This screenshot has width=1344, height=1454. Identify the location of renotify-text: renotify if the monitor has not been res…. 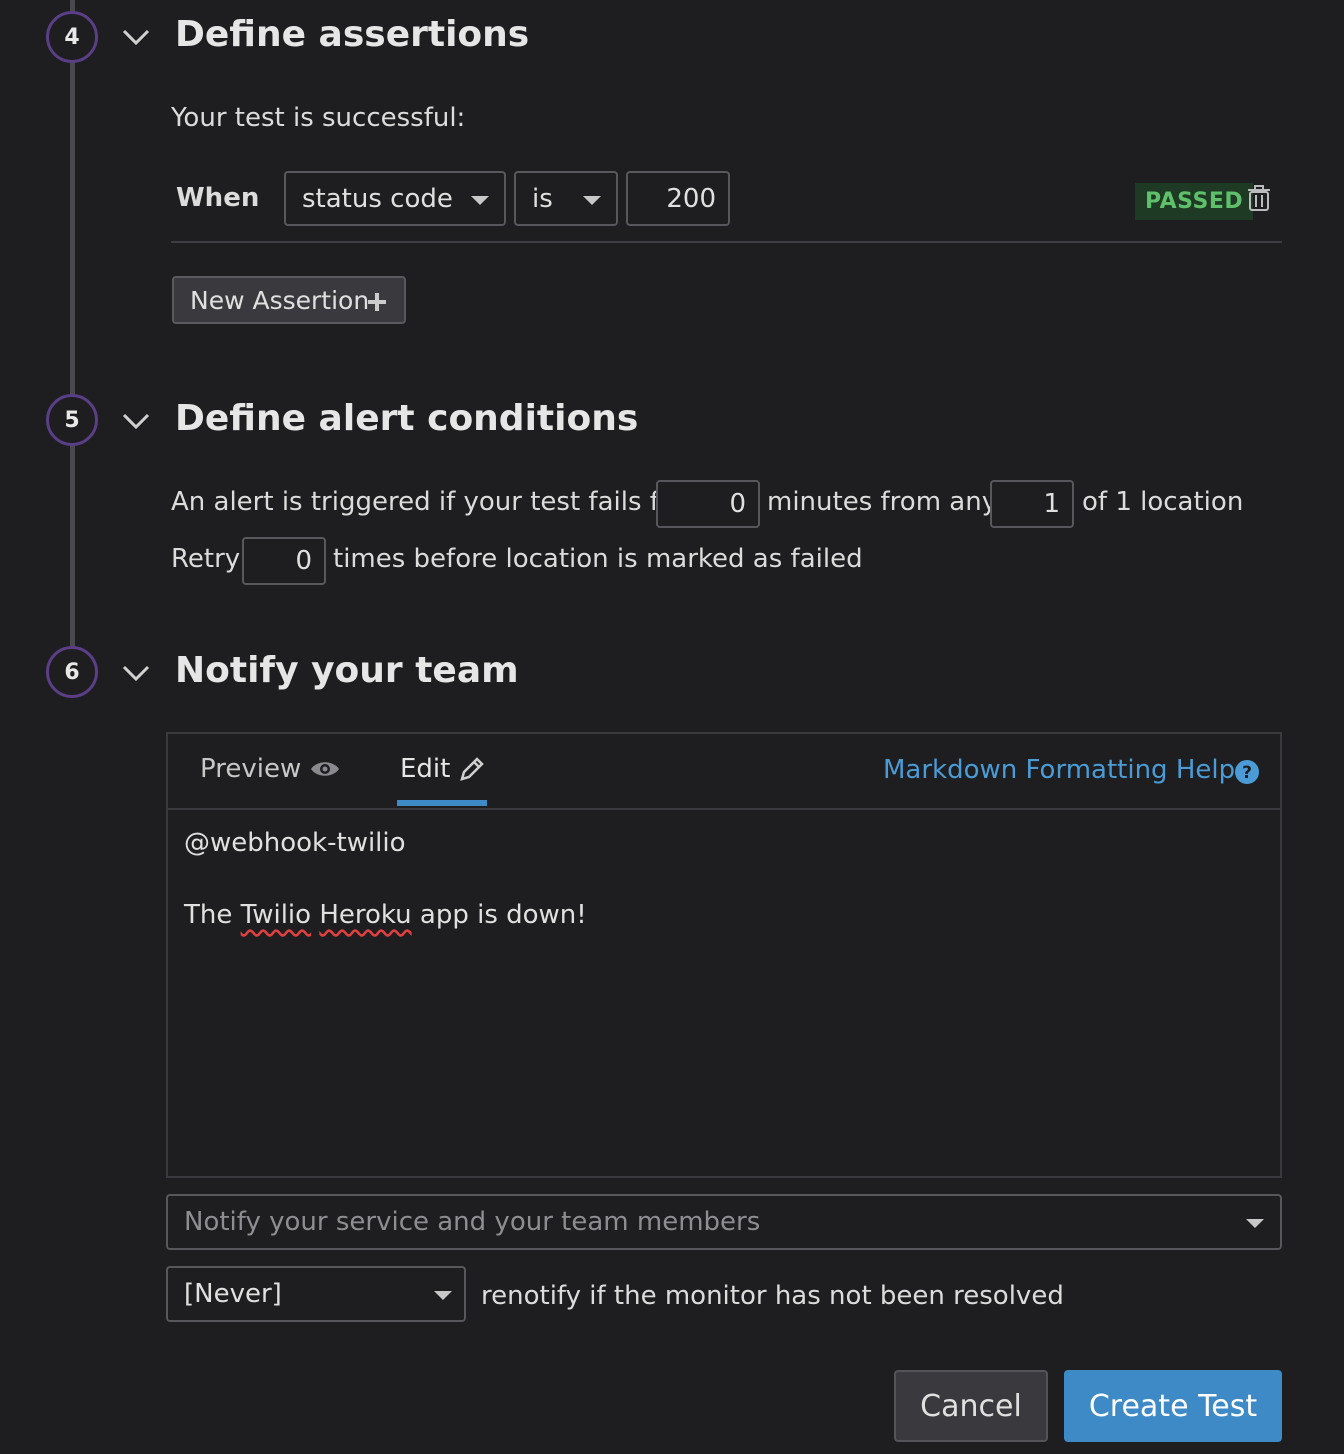
(772, 1296).